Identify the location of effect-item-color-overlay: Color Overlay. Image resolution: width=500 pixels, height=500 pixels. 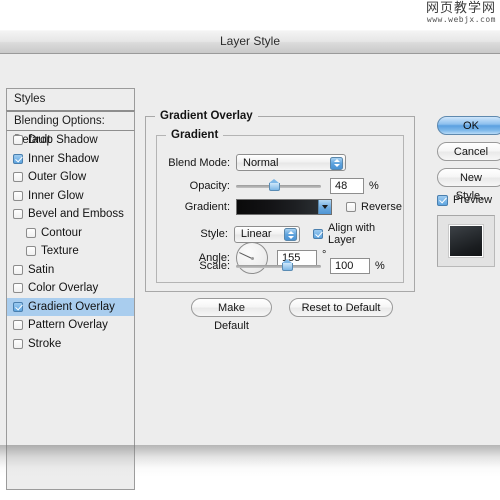
(70, 288).